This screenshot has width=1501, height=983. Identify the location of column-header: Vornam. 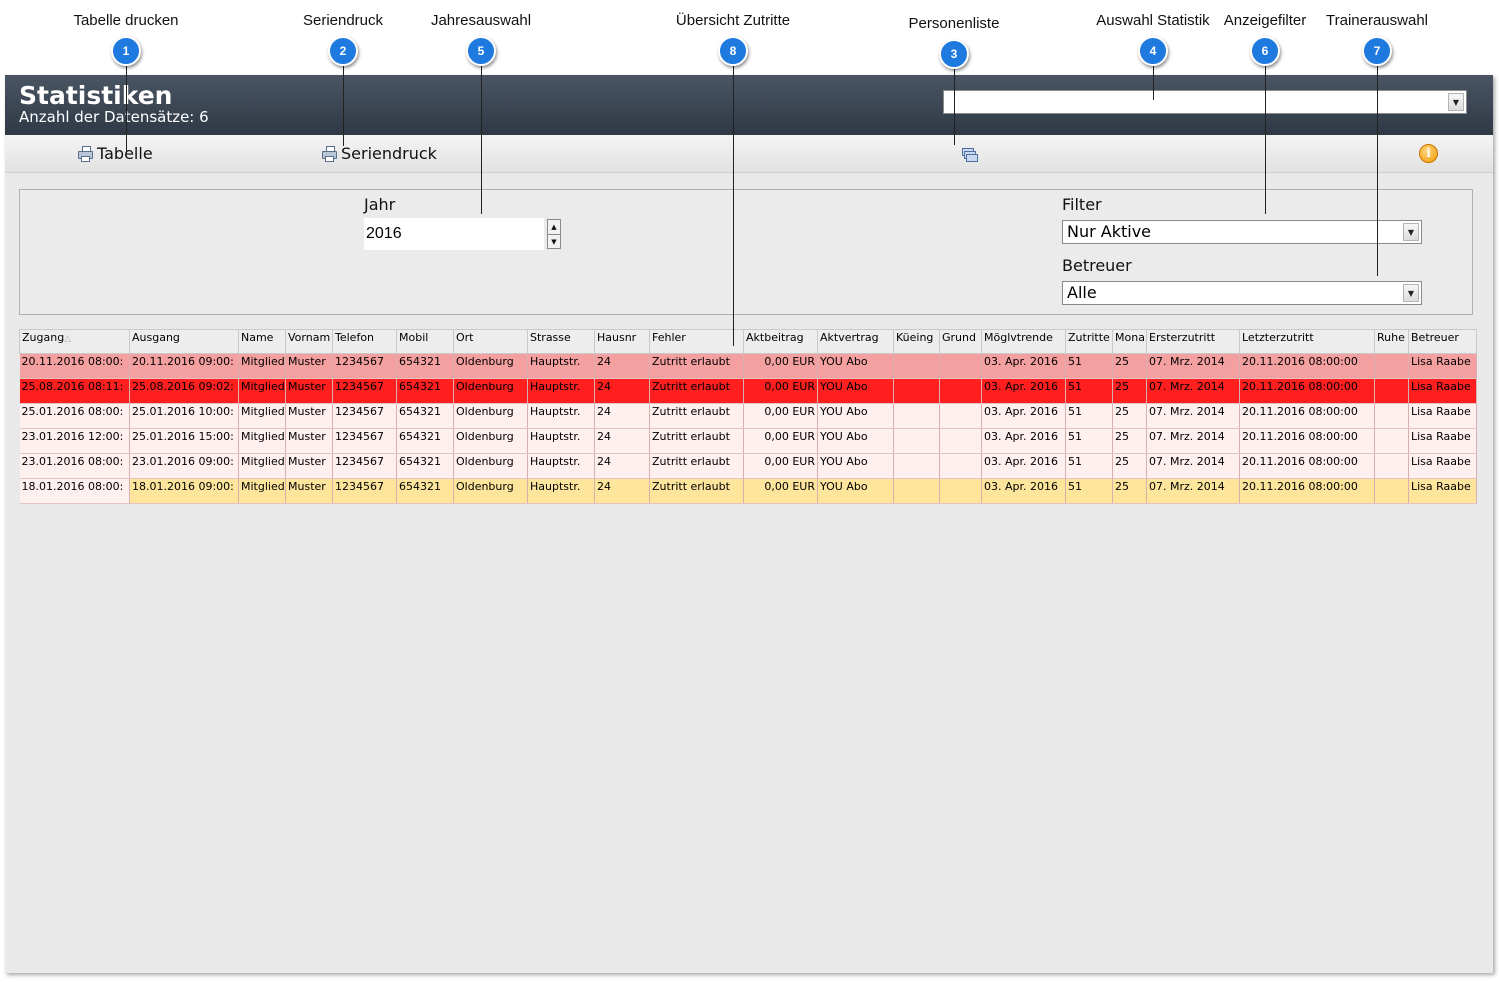
(309, 341).